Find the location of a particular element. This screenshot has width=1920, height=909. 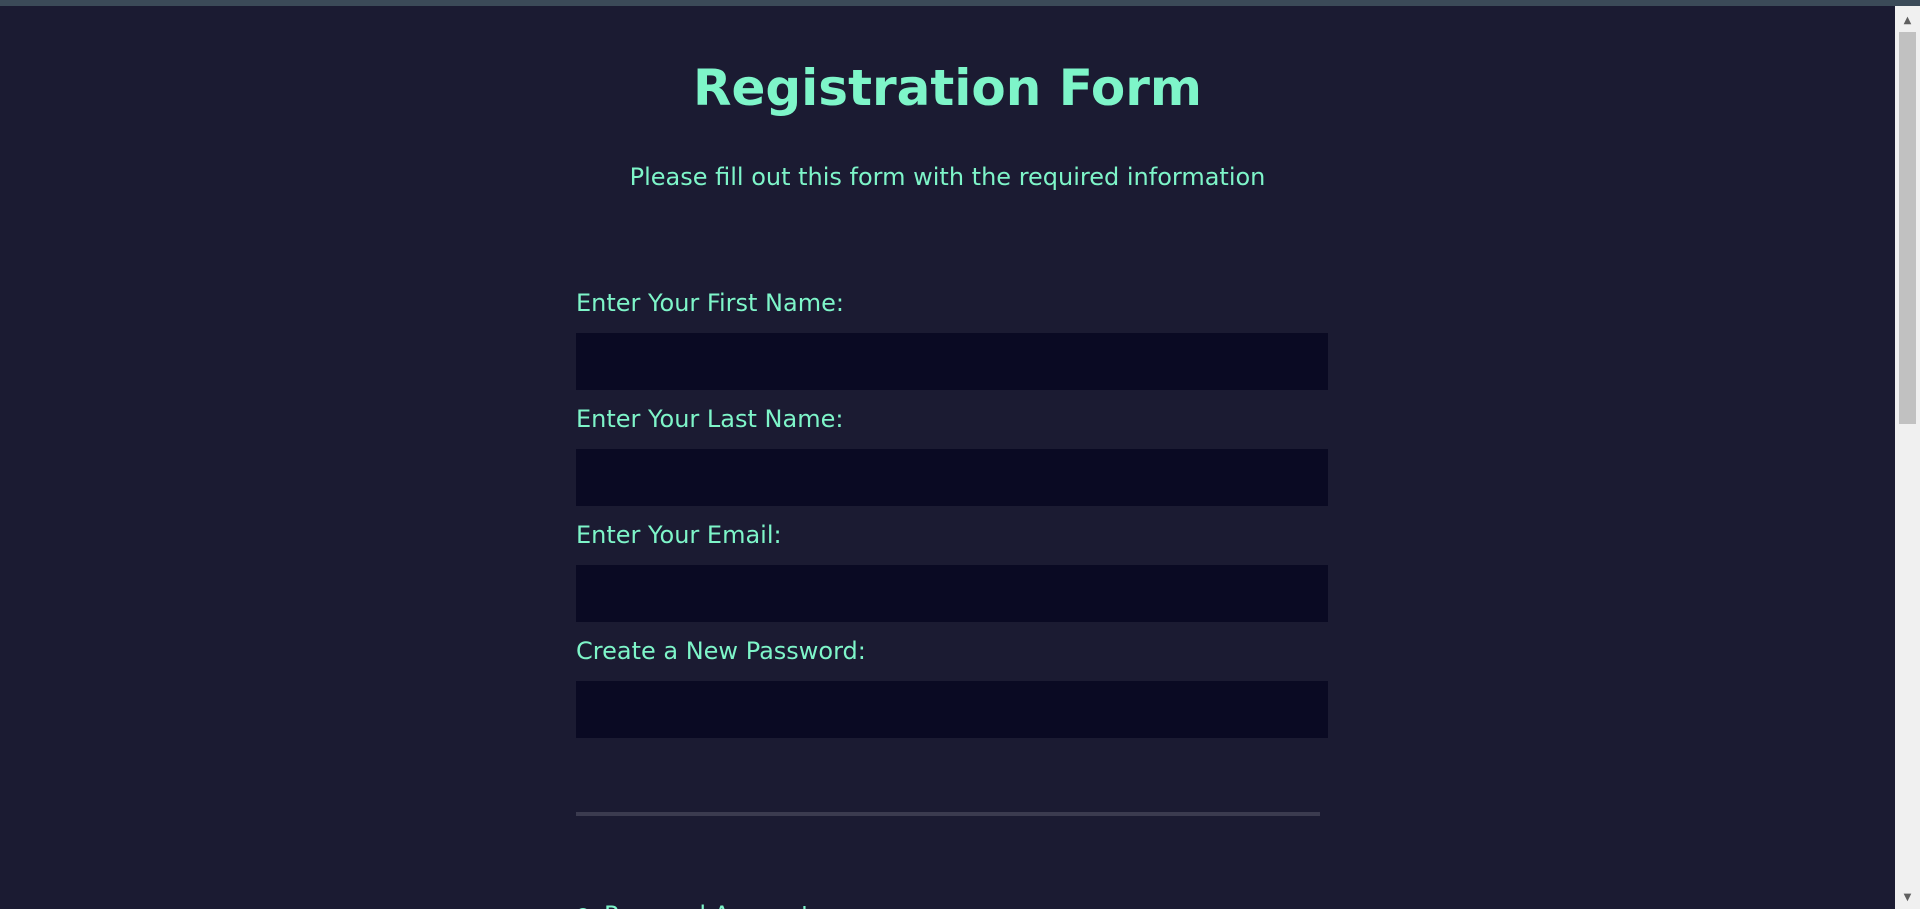

arrow-down-icon: ▼ is located at coordinates (1907, 897).